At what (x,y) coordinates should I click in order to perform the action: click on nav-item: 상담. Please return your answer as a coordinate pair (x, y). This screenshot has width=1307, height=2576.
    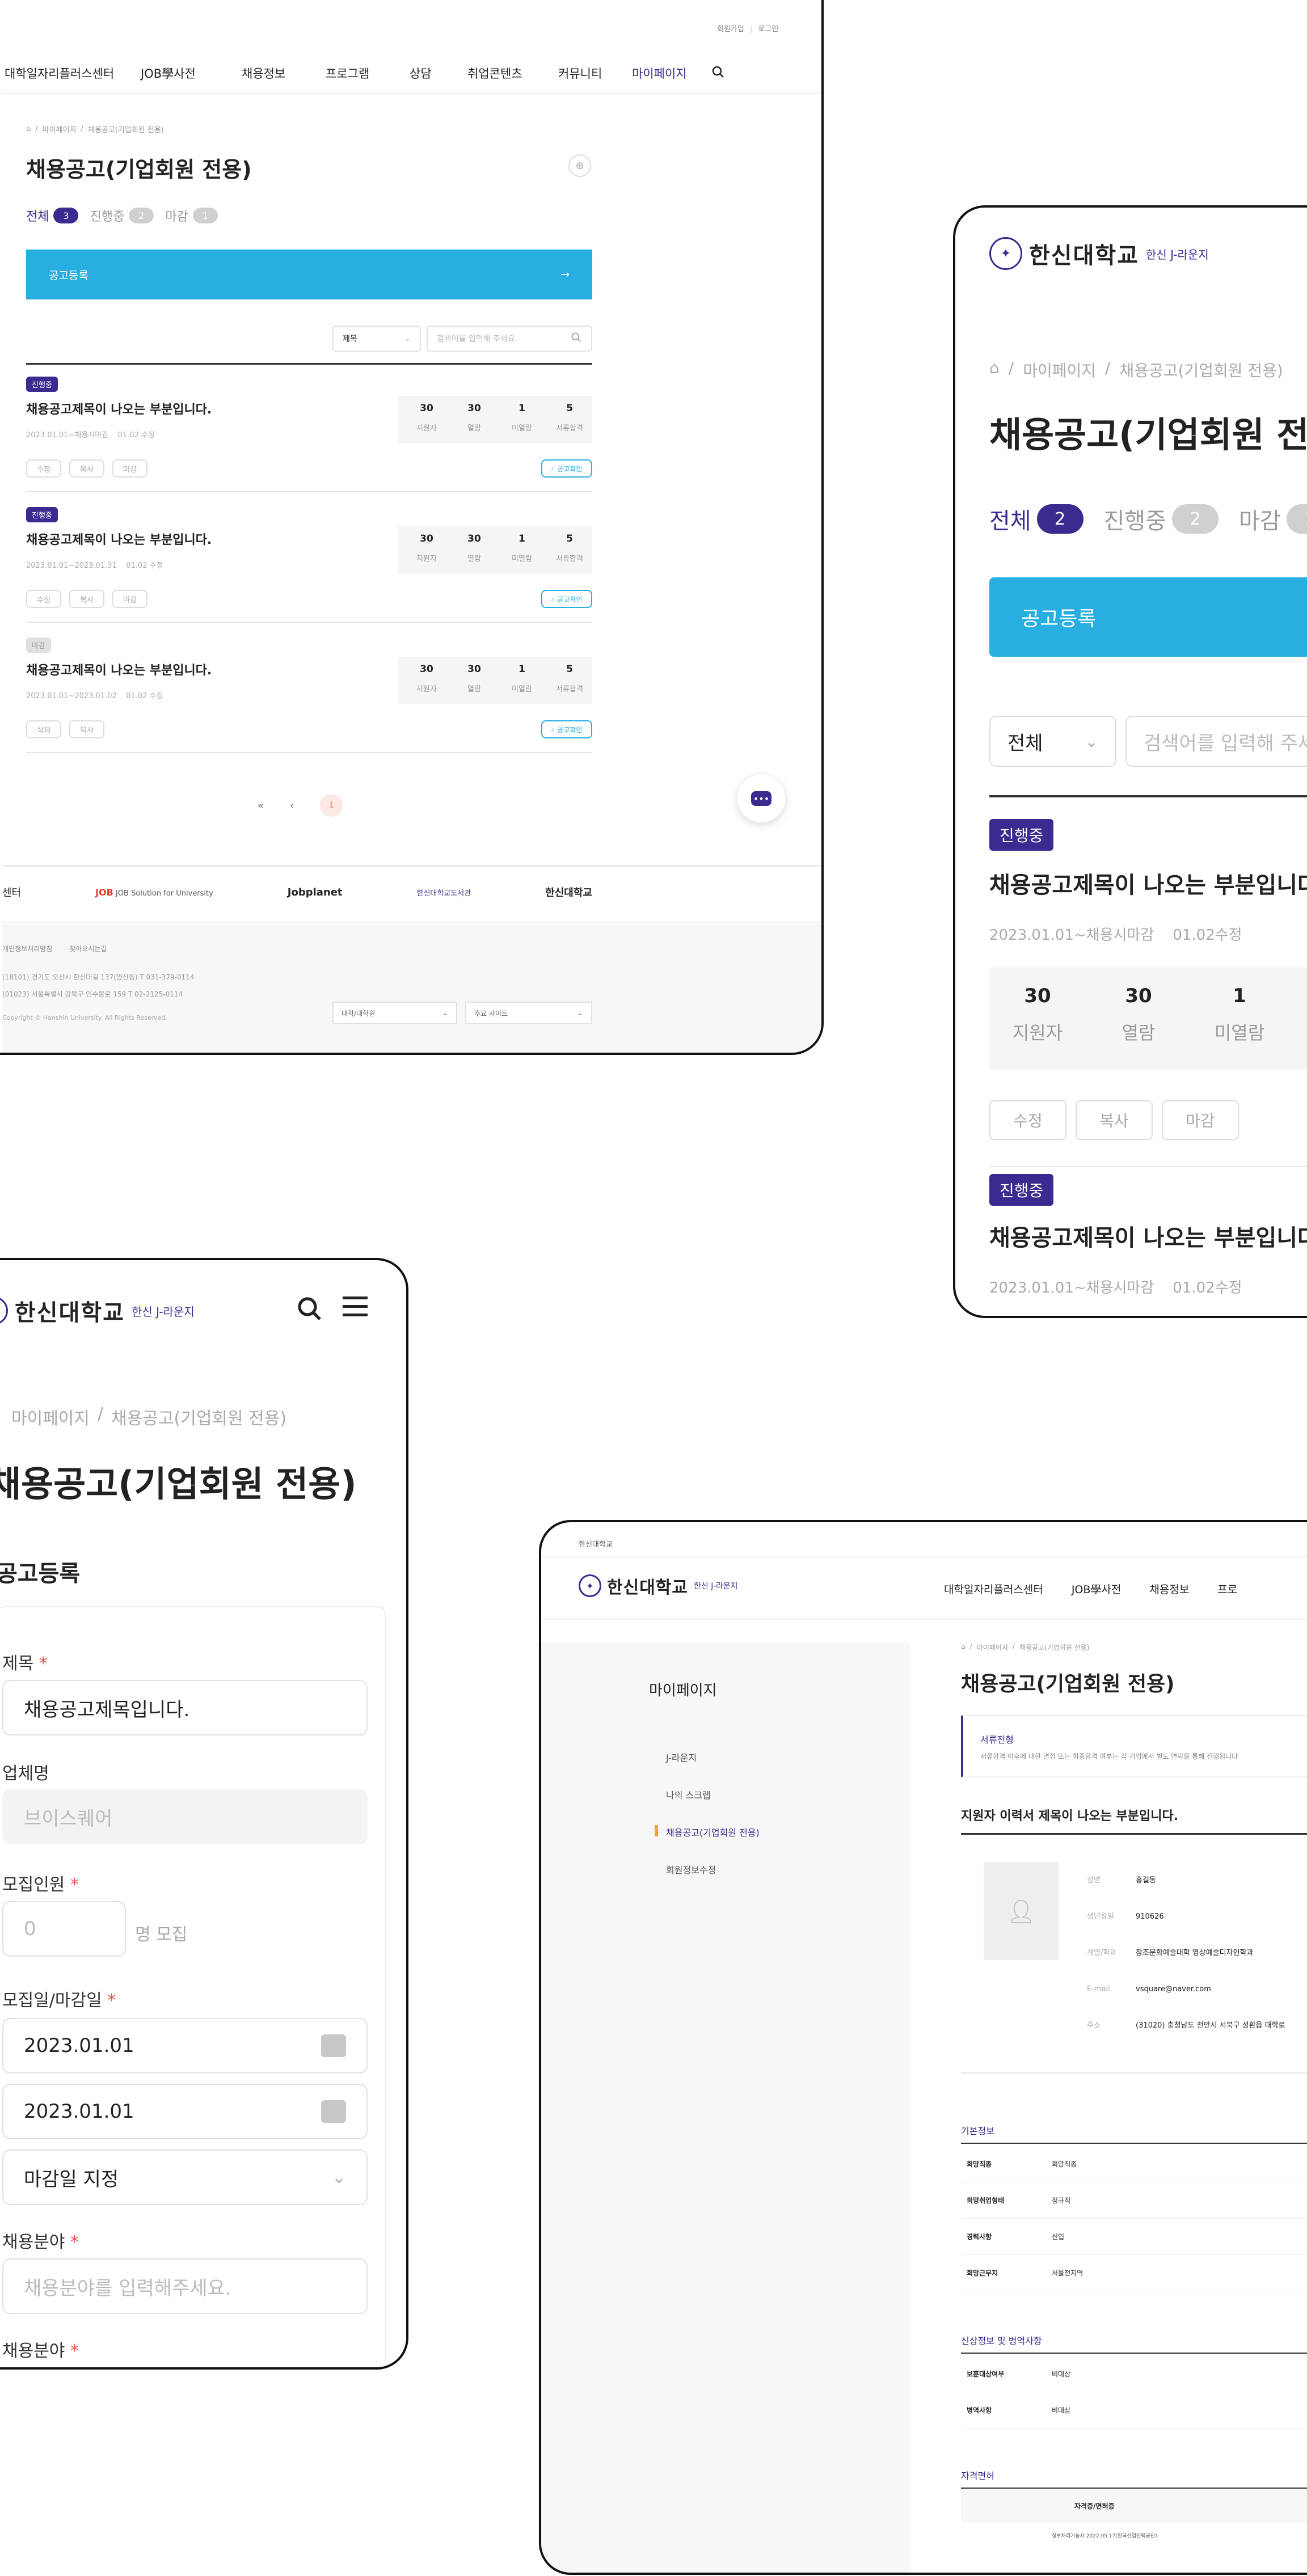
    Looking at the image, I should click on (438, 73).